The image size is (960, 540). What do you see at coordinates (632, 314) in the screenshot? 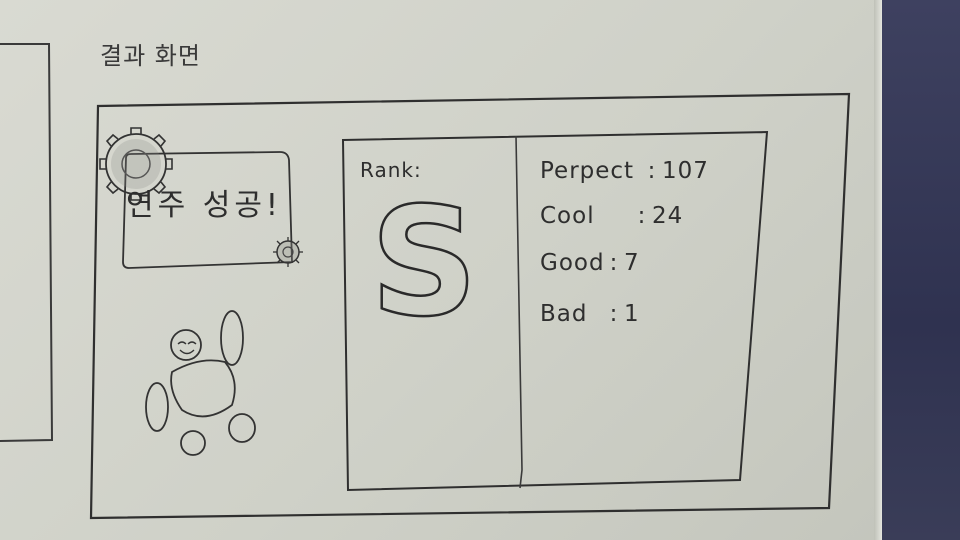
I see `stat-value: 1` at bounding box center [632, 314].